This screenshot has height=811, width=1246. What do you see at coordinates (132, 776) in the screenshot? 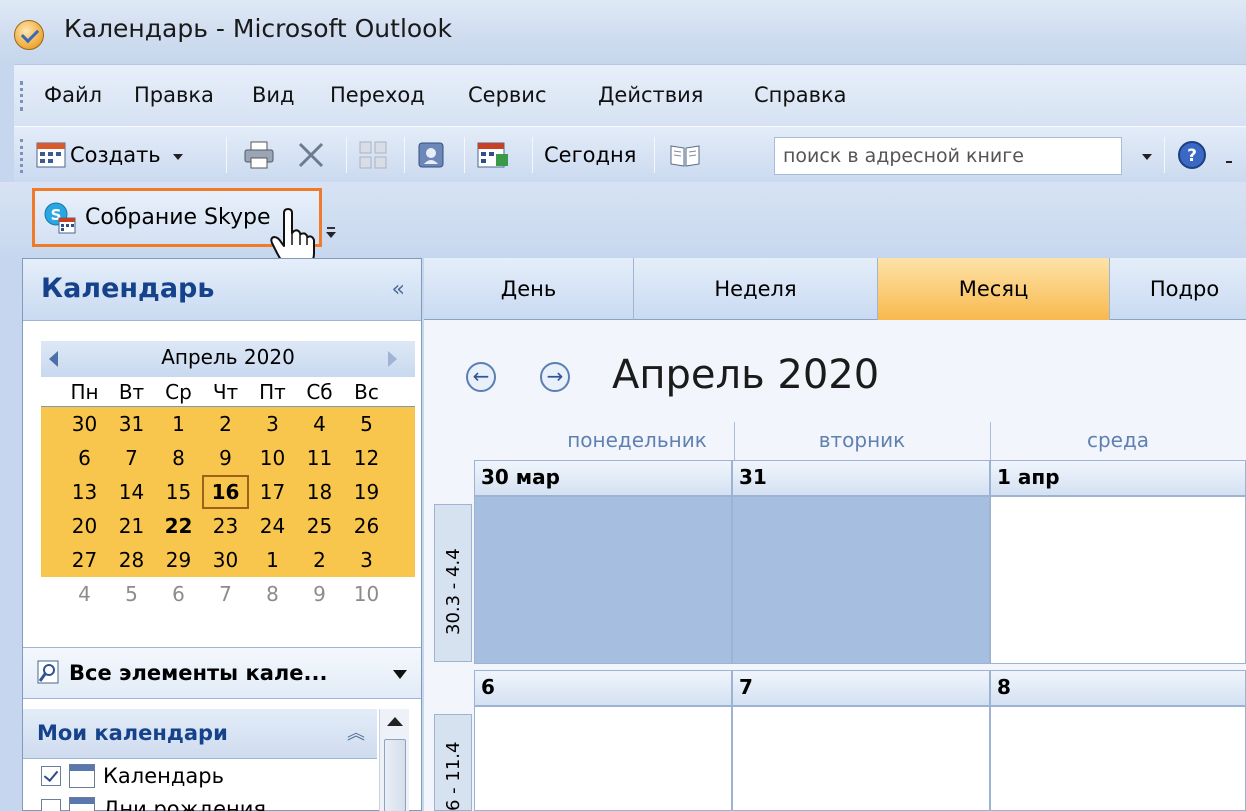
I see `calendar-list-item: Календарь` at bounding box center [132, 776].